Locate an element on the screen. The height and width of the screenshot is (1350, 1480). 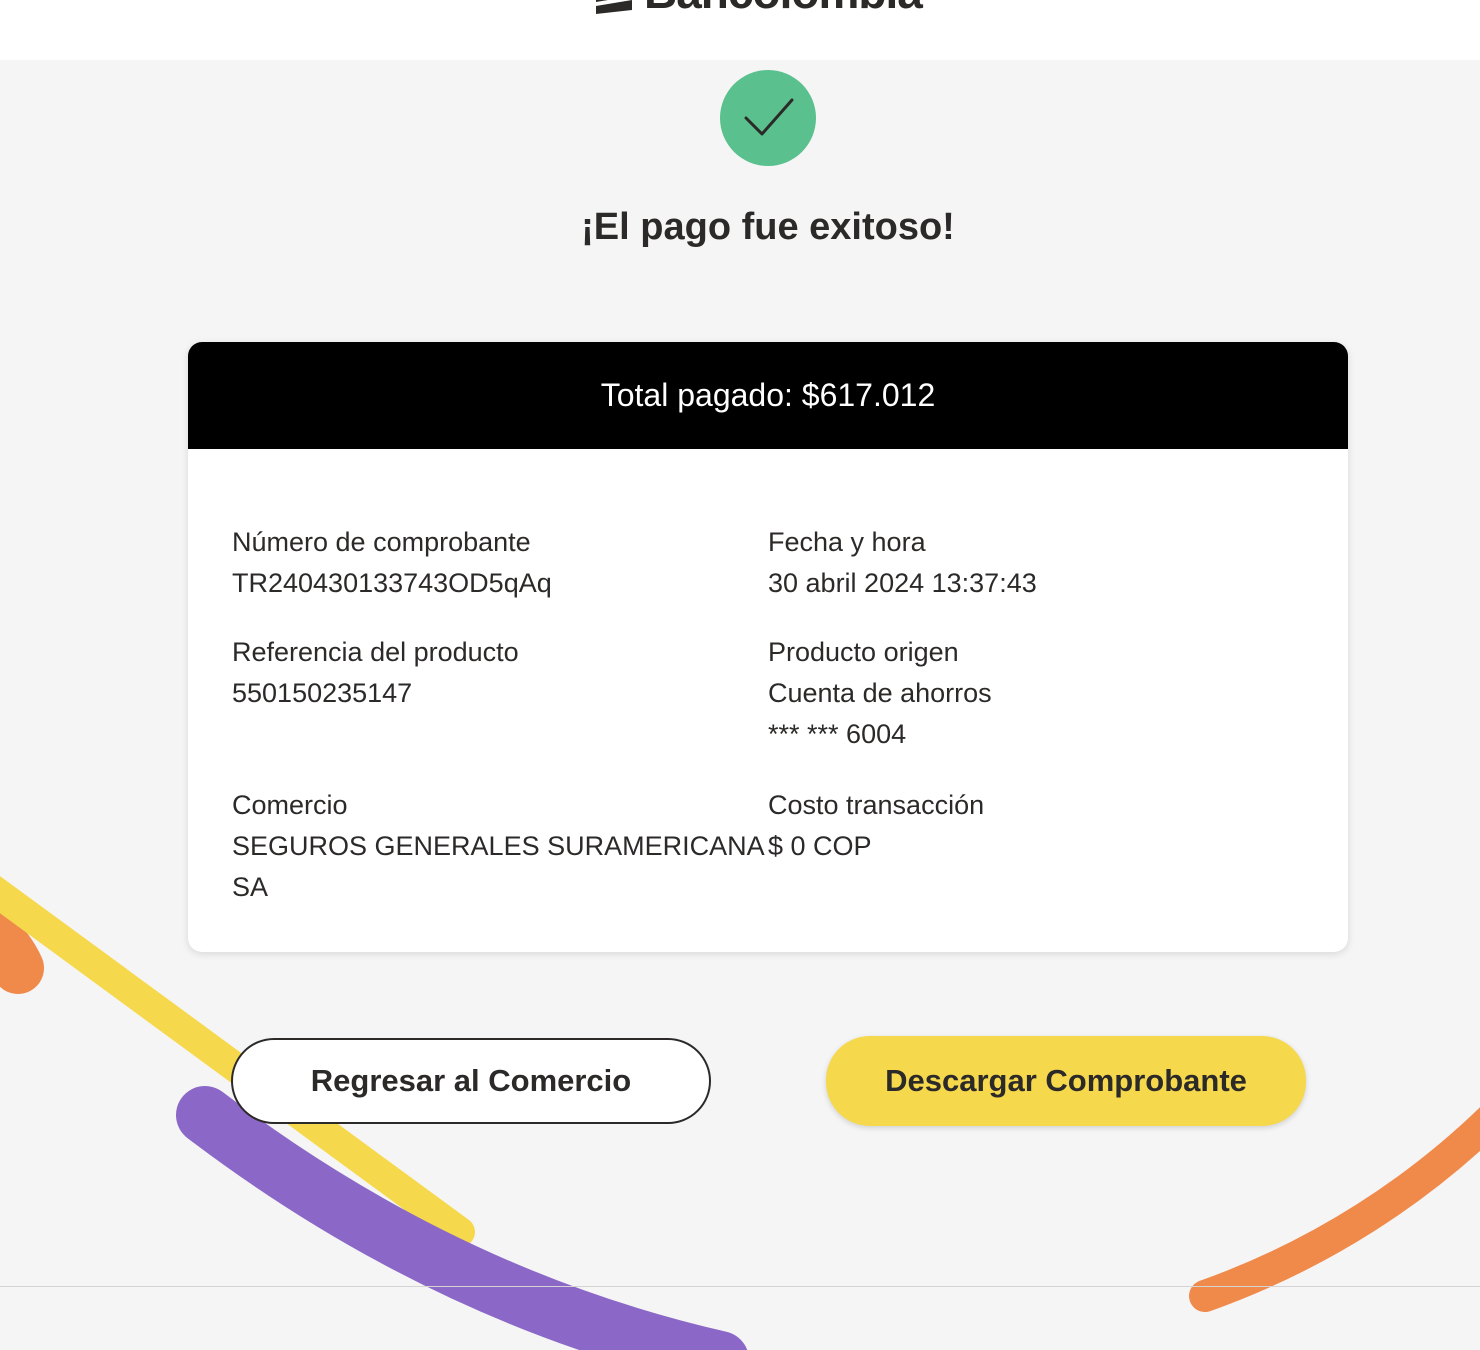
product-reference-value: 550150235147 is located at coordinates (322, 693).